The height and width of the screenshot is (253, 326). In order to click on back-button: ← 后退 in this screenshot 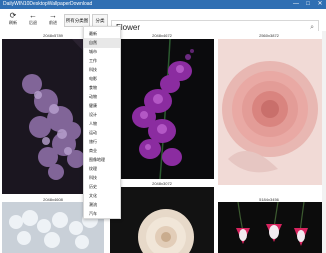, I will do `click(33, 20)`.